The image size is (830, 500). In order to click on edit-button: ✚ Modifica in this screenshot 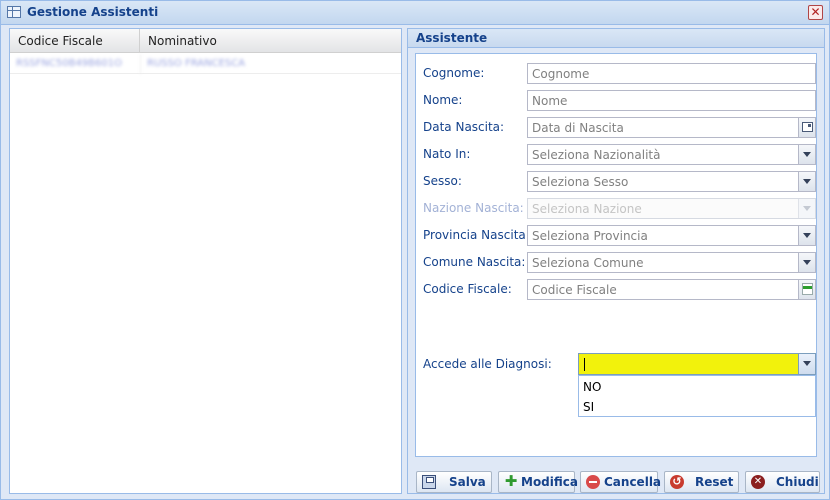, I will do `click(538, 482)`.